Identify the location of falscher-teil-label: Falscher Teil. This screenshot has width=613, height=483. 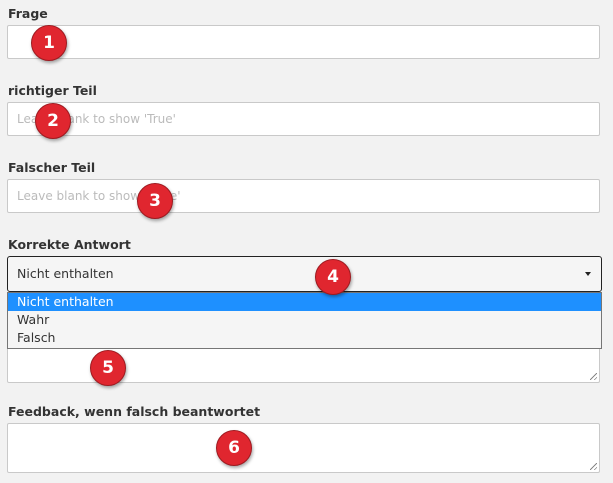
(52, 167).